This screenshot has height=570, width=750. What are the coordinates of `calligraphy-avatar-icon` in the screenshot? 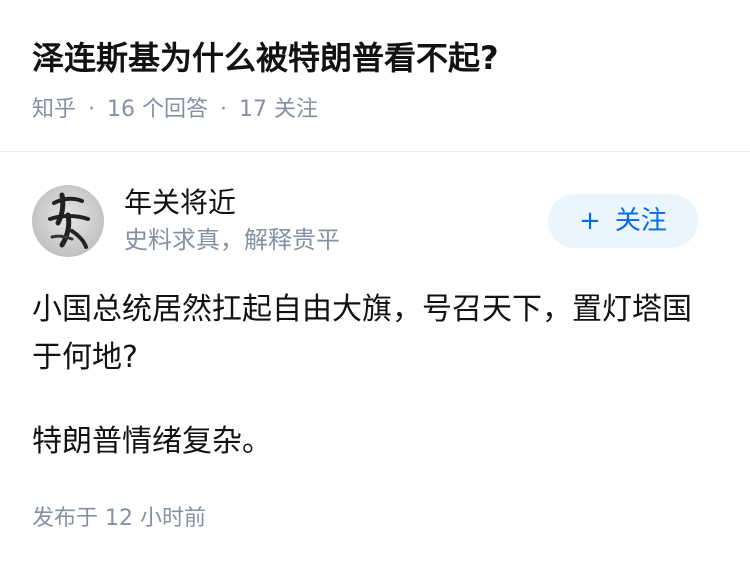 It's located at (68, 221).